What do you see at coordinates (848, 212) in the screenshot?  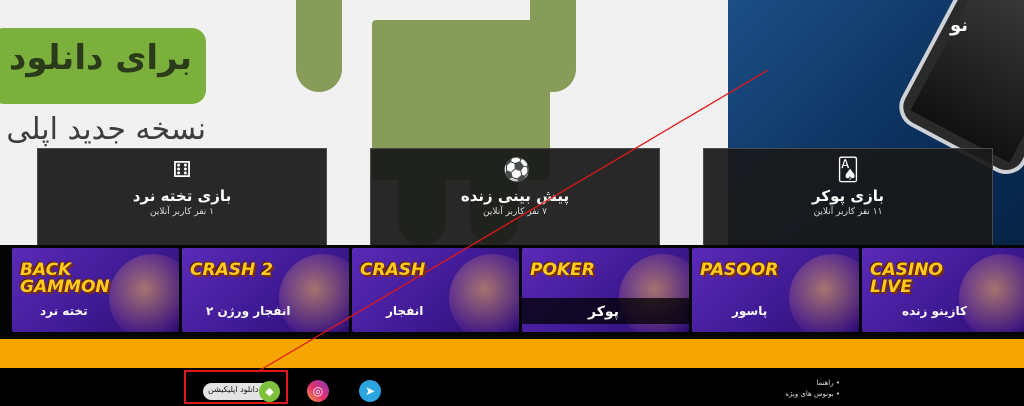 I see `card-online-count: ۱۱ نفر کاربر آنلاین` at bounding box center [848, 212].